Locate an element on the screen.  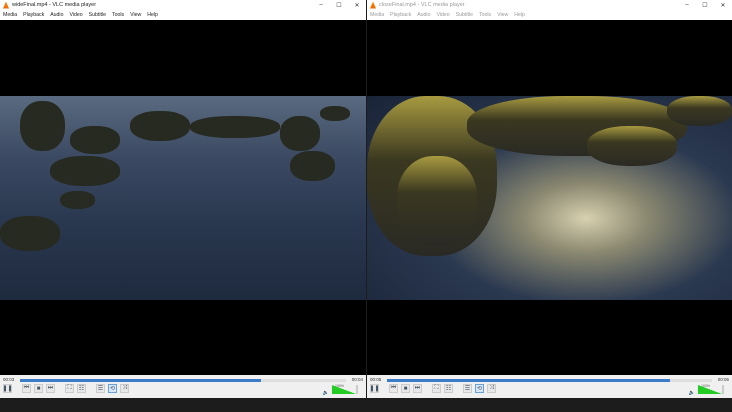
total-time: 00:06 is located at coordinates (723, 379).